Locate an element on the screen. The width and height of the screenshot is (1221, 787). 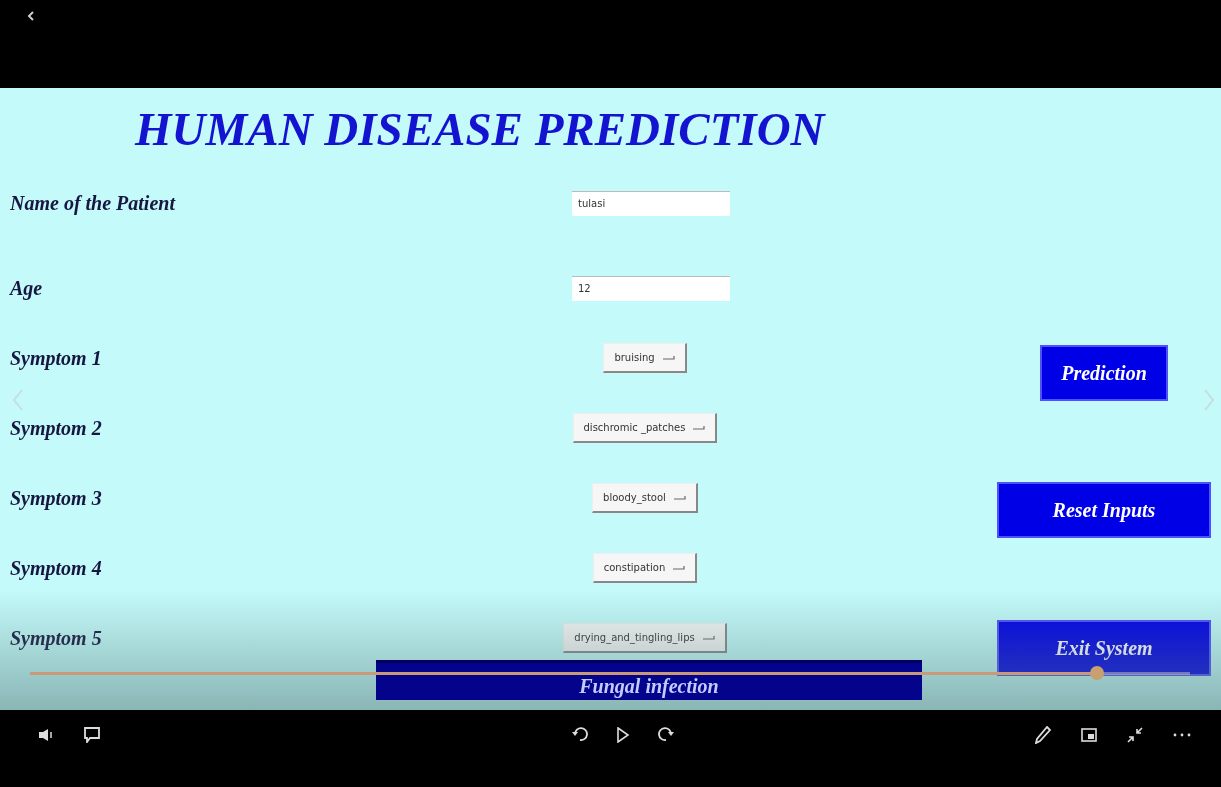
result-label: Fungal infection is located at coordinates (649, 680).